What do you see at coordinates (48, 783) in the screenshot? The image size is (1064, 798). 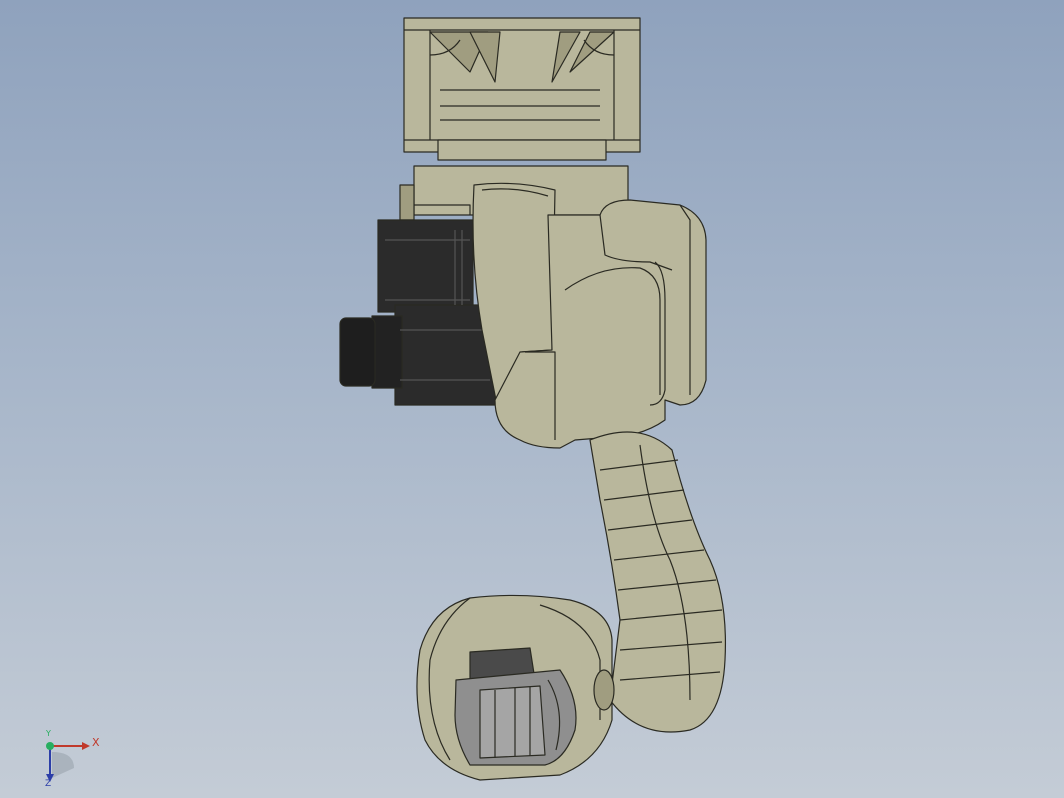 I see `z-axis-label: Z` at bounding box center [48, 783].